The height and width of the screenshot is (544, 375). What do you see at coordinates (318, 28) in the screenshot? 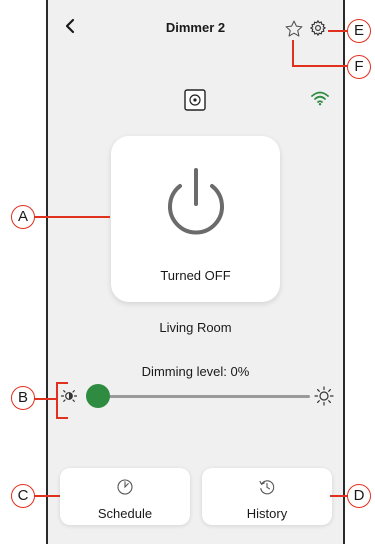
I see `gear-icon` at bounding box center [318, 28].